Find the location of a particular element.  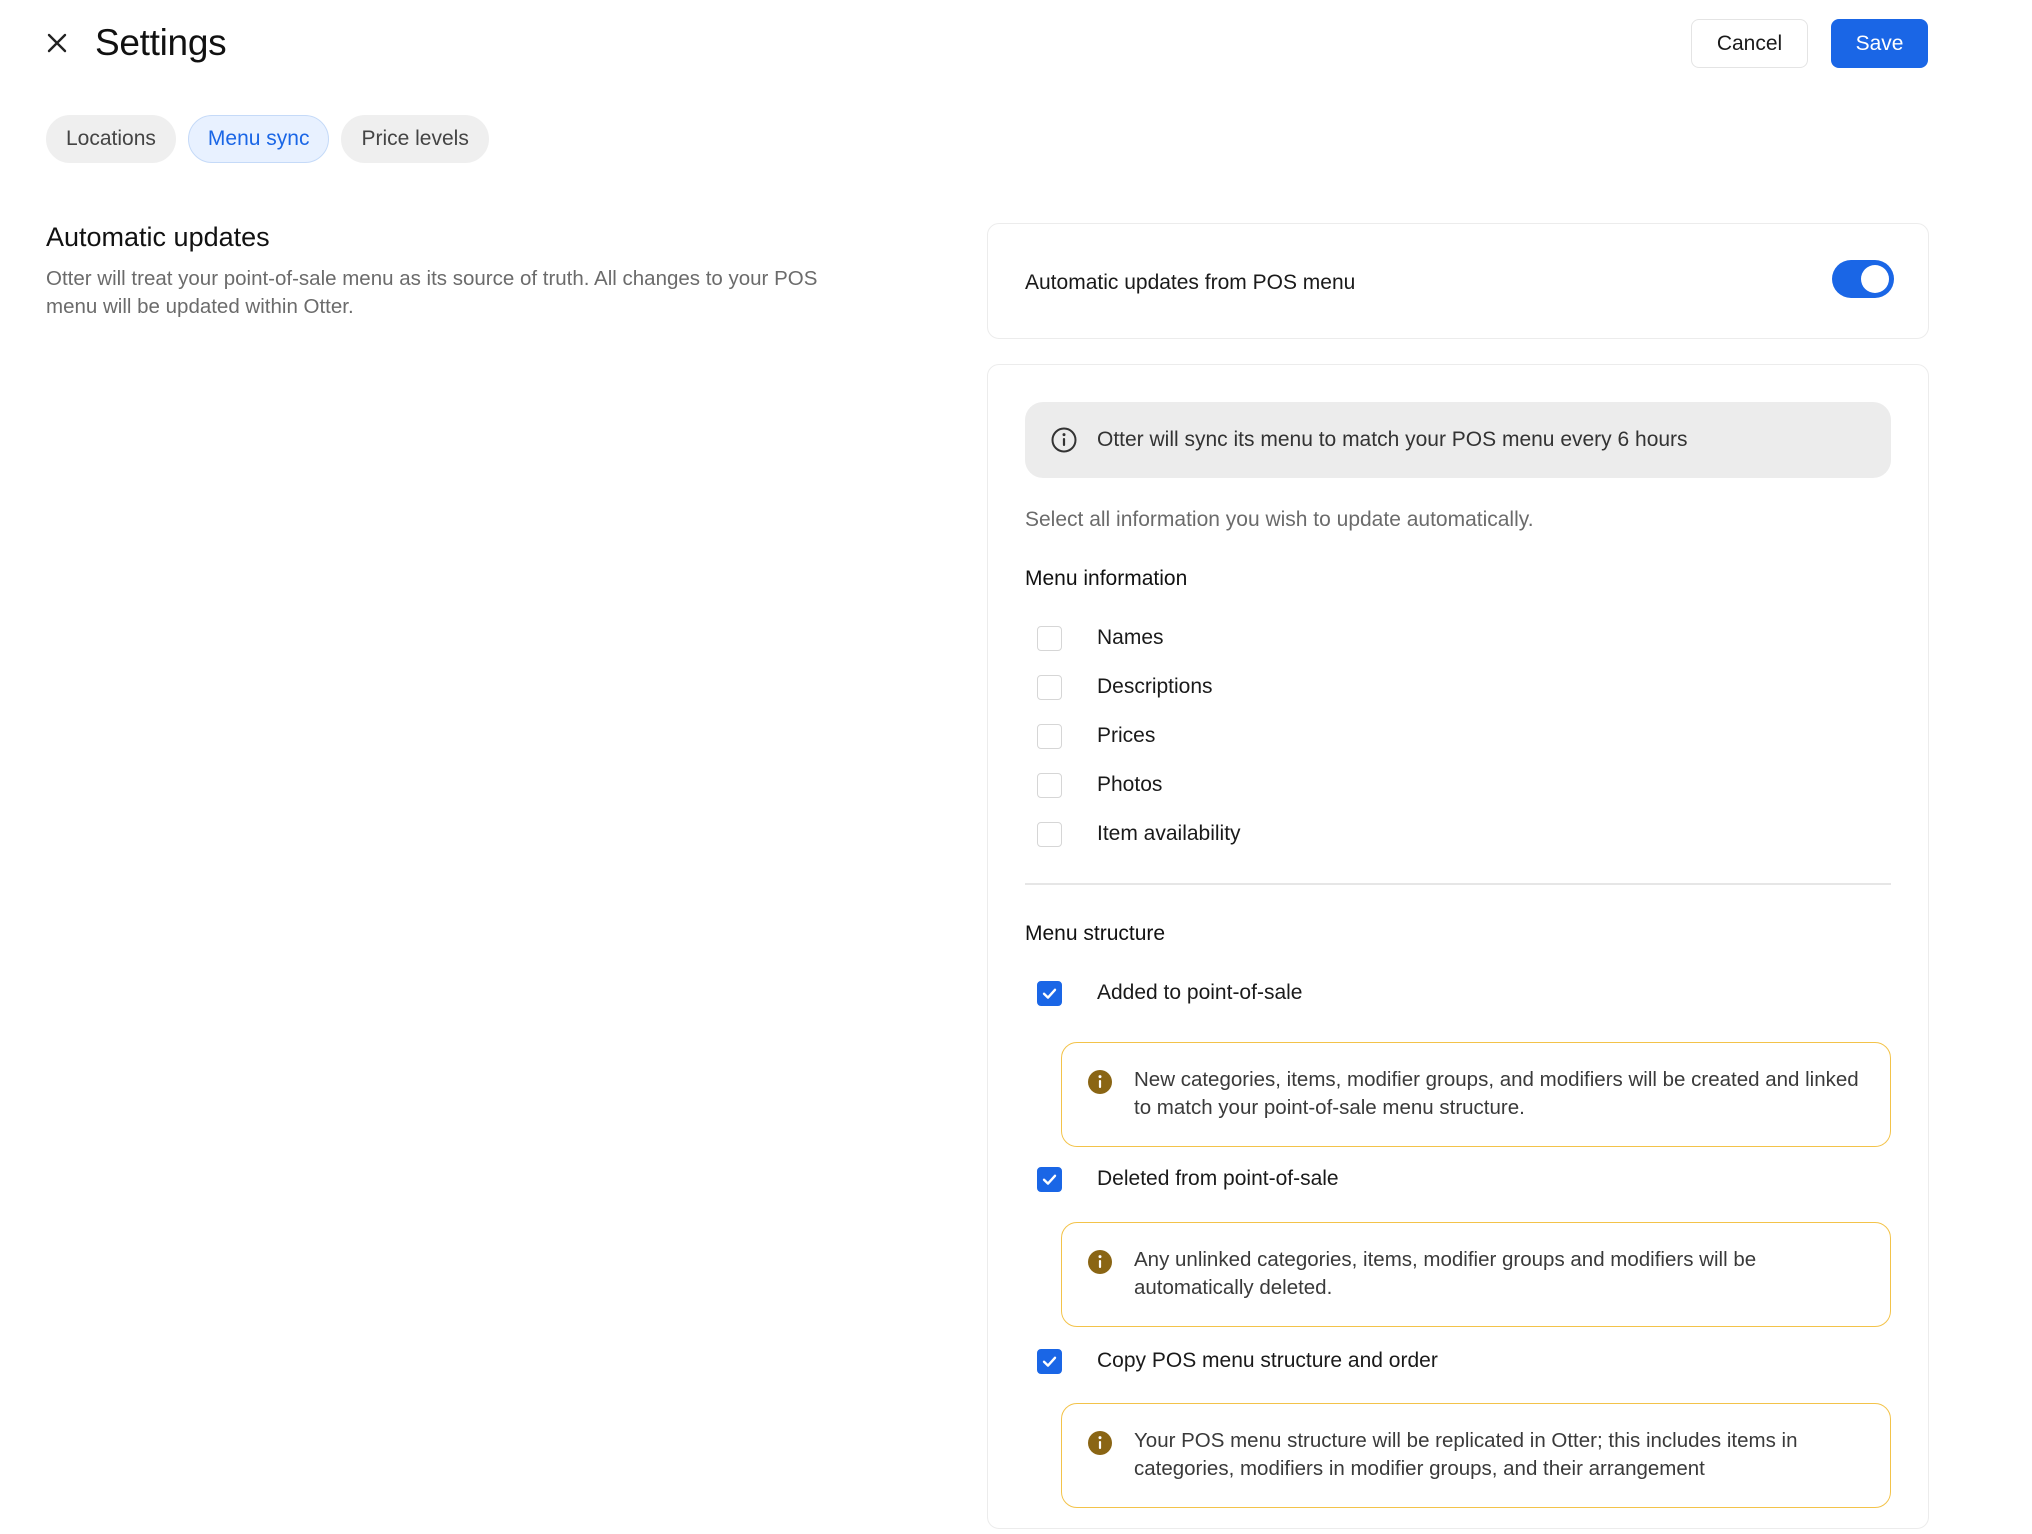

info-icon is located at coordinates (1064, 440).